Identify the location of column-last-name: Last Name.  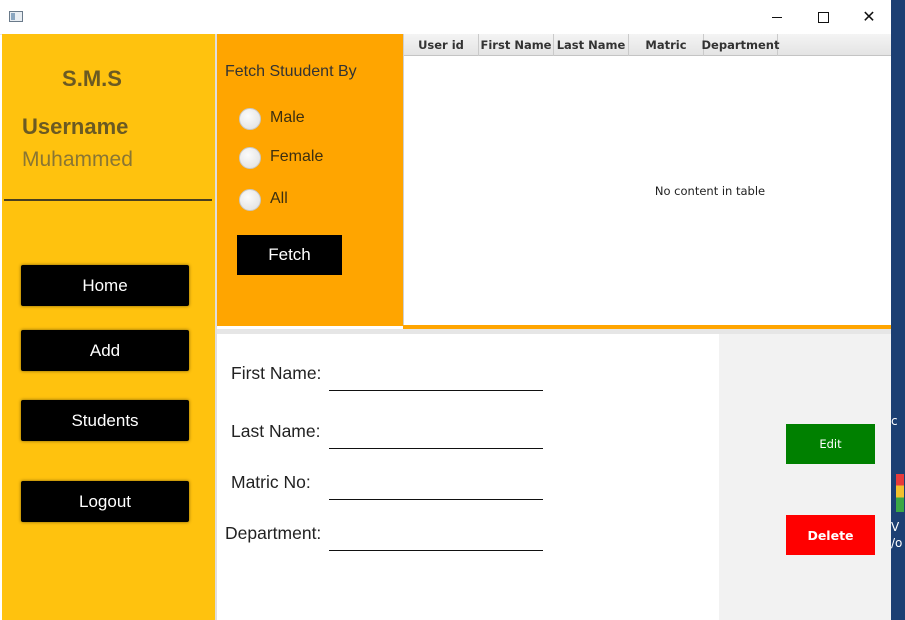
(591, 45).